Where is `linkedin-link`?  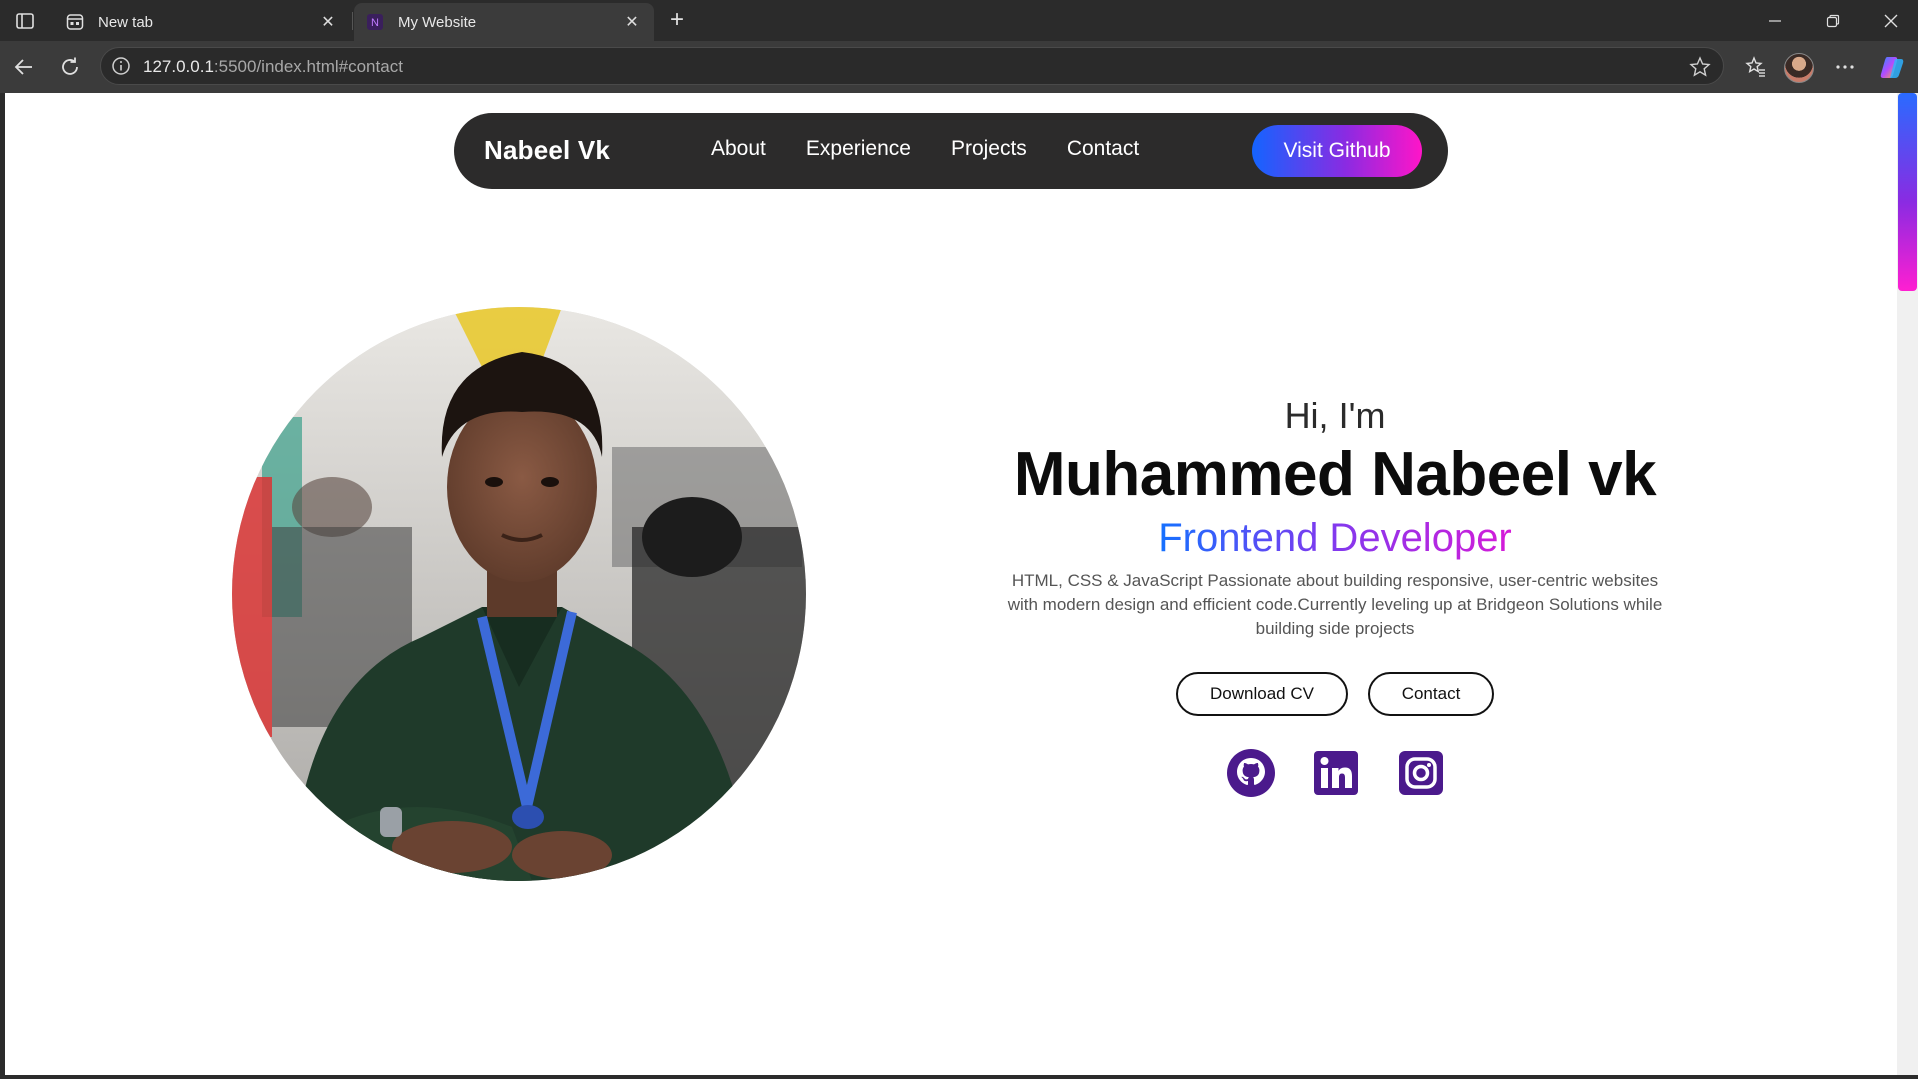 linkedin-link is located at coordinates (1336, 773).